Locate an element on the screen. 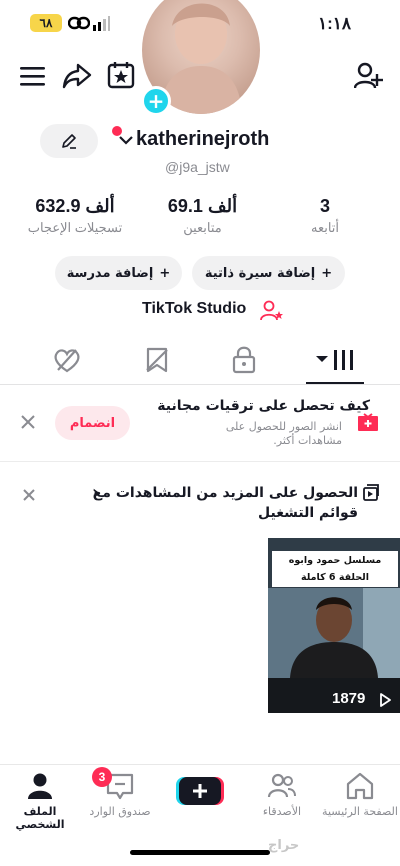 Image resolution: width=400 pixels, height=866 pixels. profile-icon is located at coordinates (40, 786).